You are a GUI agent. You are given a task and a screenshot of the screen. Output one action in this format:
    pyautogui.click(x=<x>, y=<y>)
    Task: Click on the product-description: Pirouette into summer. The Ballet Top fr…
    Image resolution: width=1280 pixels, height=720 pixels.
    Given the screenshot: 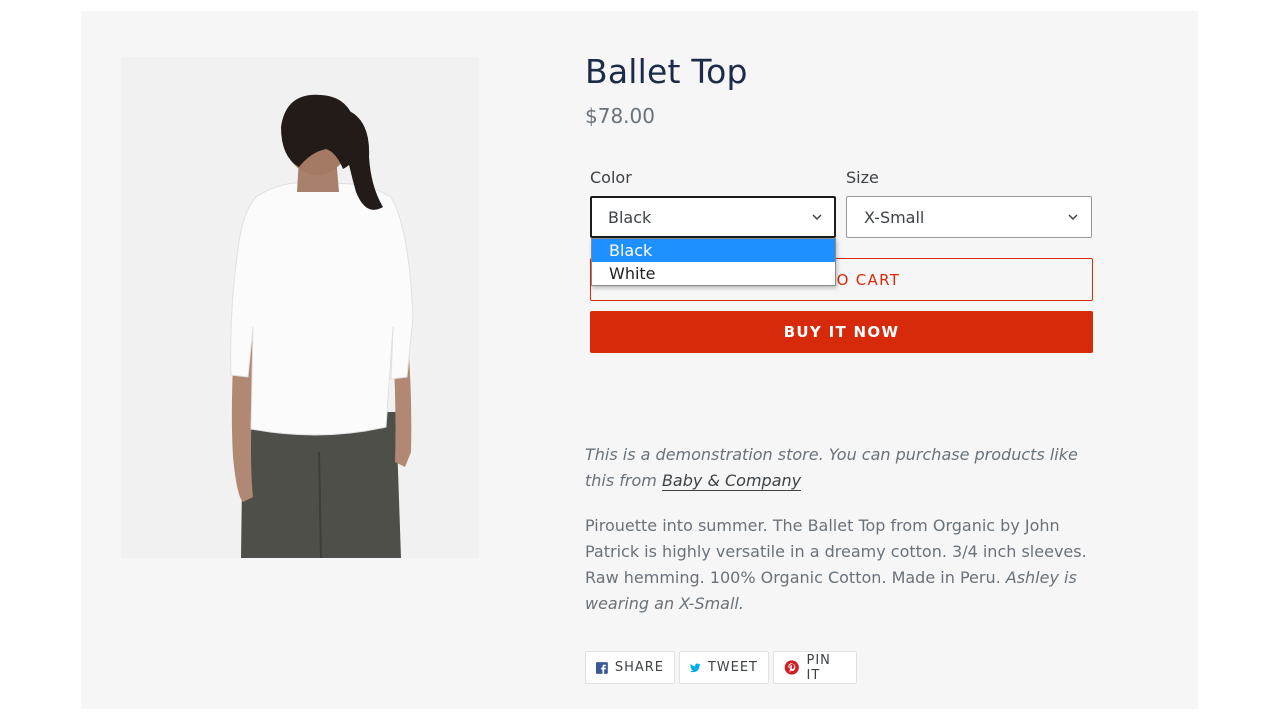 What is the action you would take?
    pyautogui.click(x=837, y=565)
    